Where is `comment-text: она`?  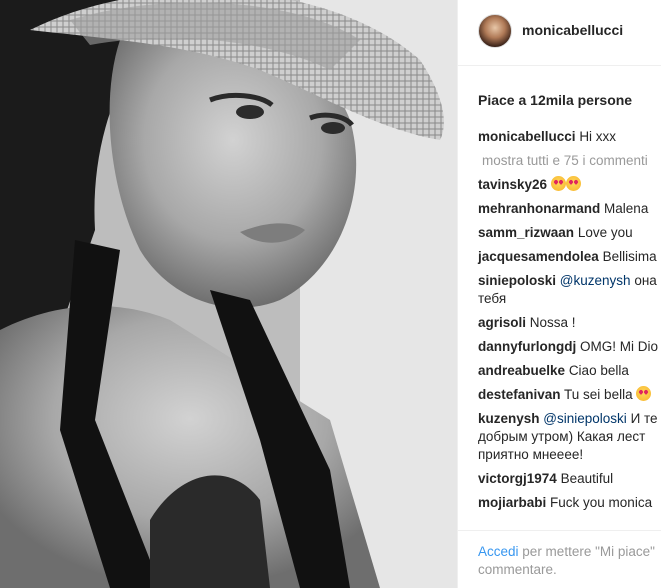
comment-text: она is located at coordinates (645, 280).